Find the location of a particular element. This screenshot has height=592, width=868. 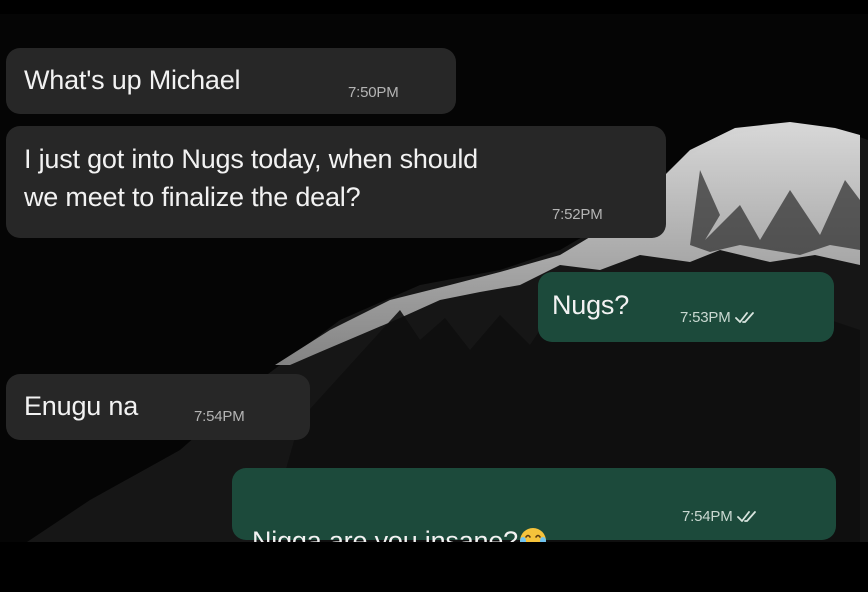

message-timestamp-group: 7:52PM is located at coordinates (577, 215).